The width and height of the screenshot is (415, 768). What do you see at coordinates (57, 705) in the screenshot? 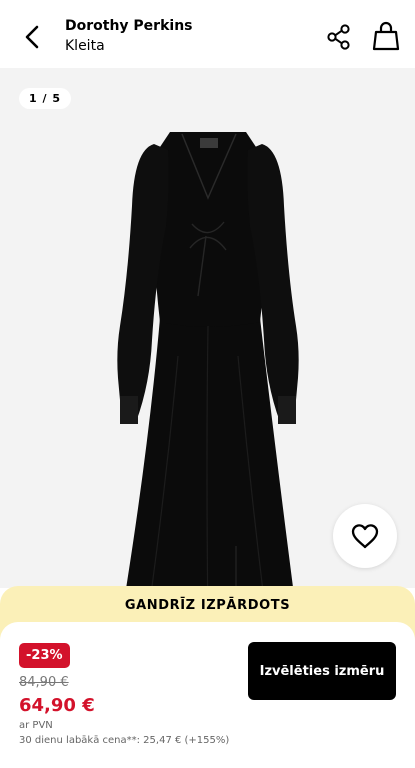
I see `sale-price: 64,90 €` at bounding box center [57, 705].